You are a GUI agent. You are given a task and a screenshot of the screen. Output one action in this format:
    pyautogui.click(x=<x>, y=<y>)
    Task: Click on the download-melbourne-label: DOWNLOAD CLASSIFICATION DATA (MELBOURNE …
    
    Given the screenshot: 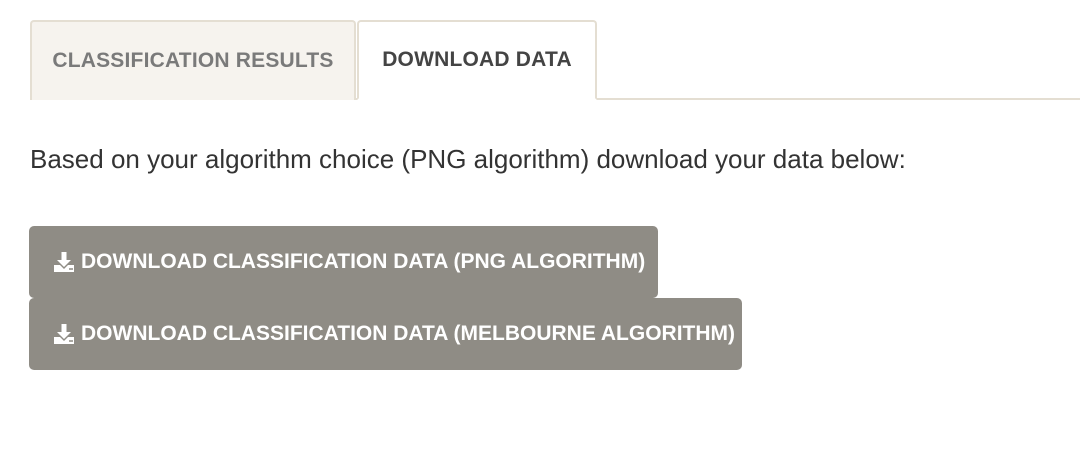 What is the action you would take?
    pyautogui.click(x=408, y=333)
    